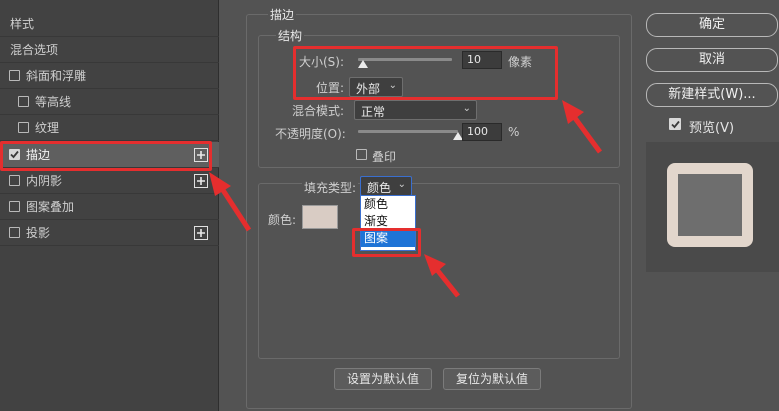 The image size is (779, 411). I want to click on overprint-checkbox, so click(361, 154).